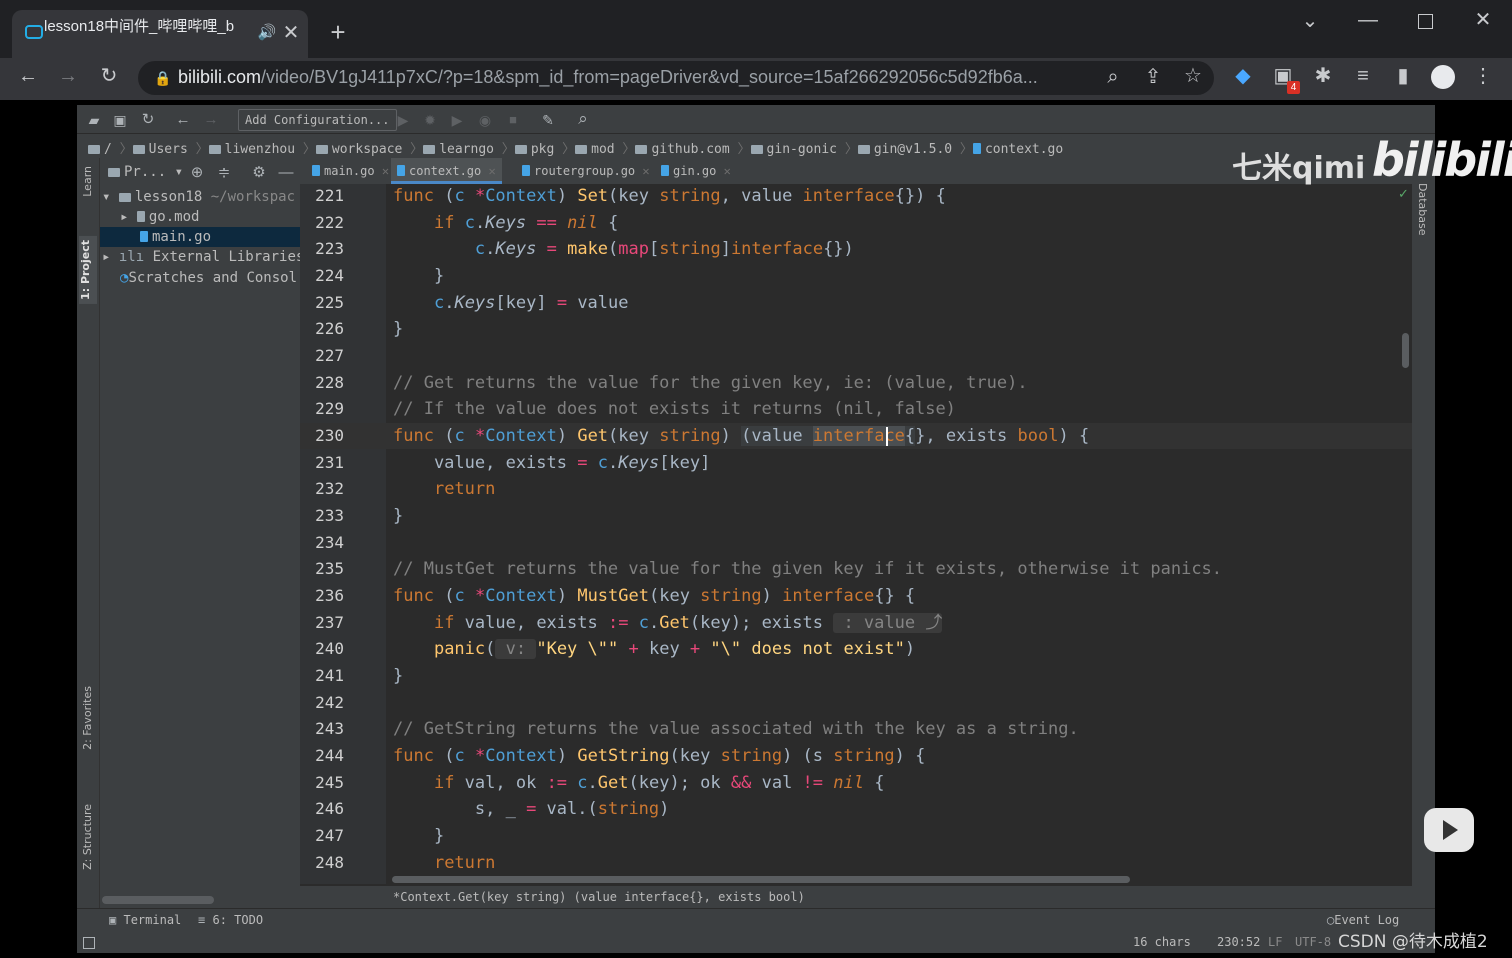  What do you see at coordinates (329, 782) in the screenshot?
I see `line-number: 245` at bounding box center [329, 782].